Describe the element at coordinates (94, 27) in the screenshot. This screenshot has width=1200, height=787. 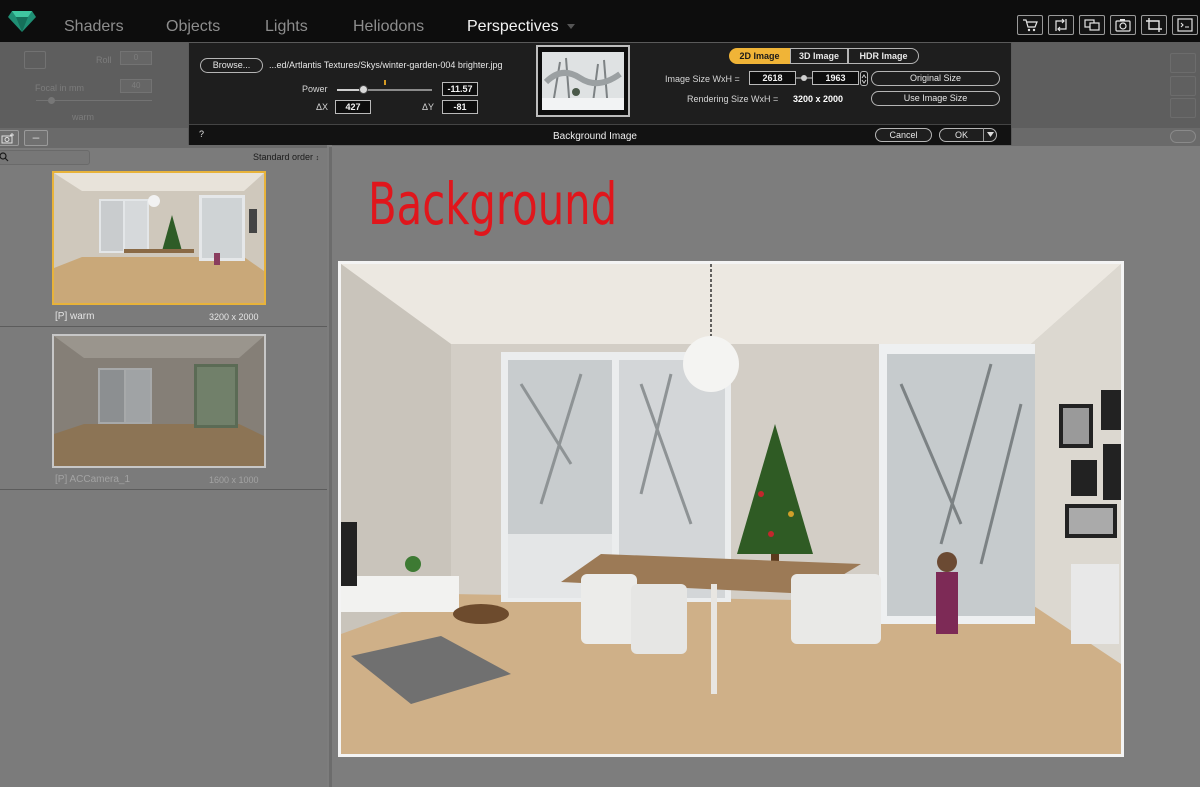
I see `tab-shaders: Shaders` at that location.